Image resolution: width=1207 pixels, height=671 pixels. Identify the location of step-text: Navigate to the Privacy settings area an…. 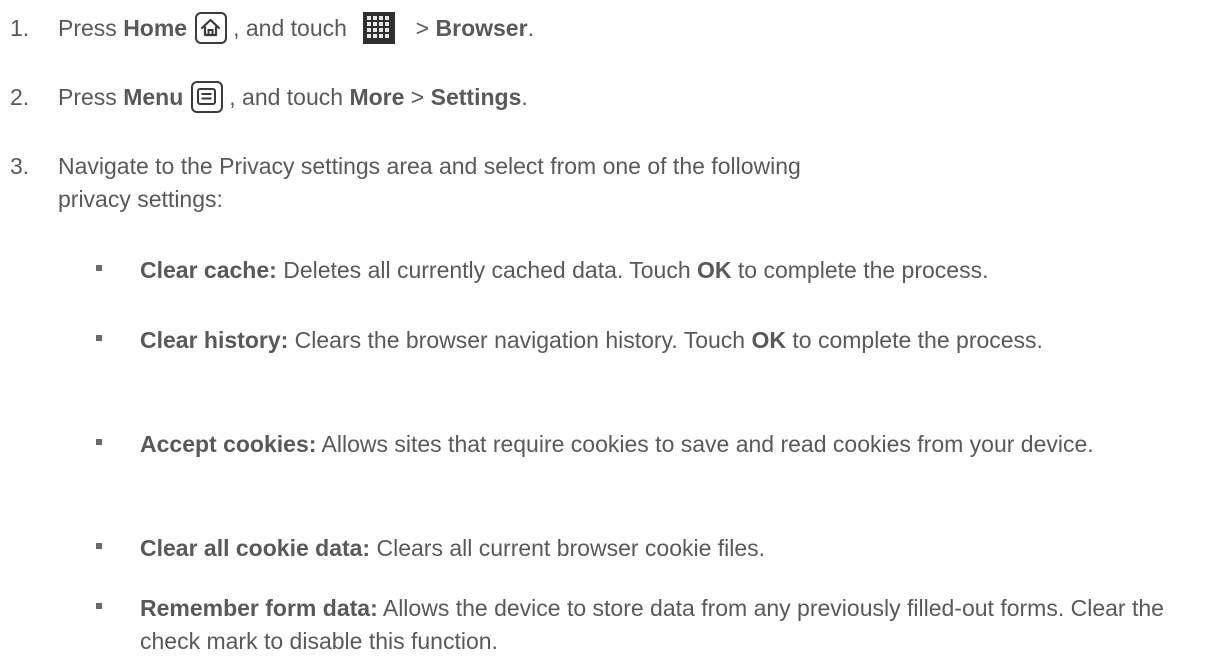
(429, 183).